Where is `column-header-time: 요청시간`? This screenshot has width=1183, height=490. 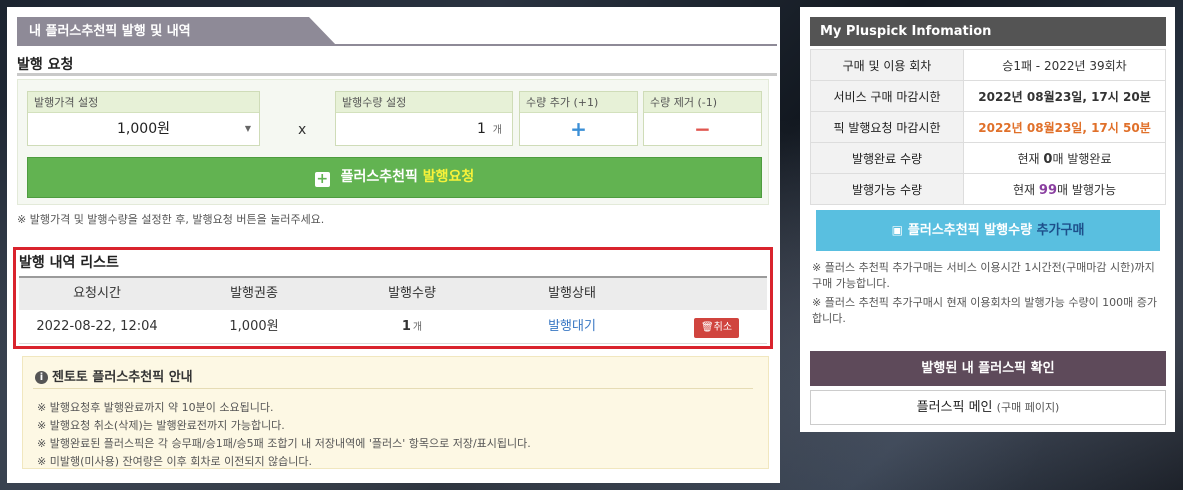 column-header-time: 요청시간 is located at coordinates (97, 293).